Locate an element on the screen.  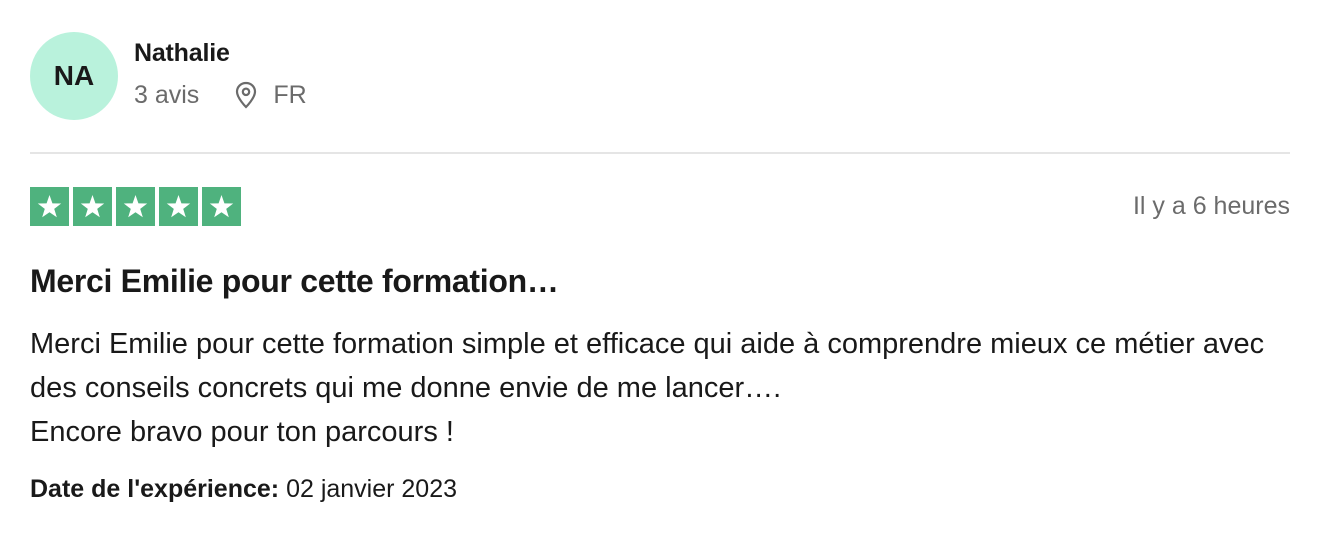
map-pin-icon is located at coordinates (246, 95).